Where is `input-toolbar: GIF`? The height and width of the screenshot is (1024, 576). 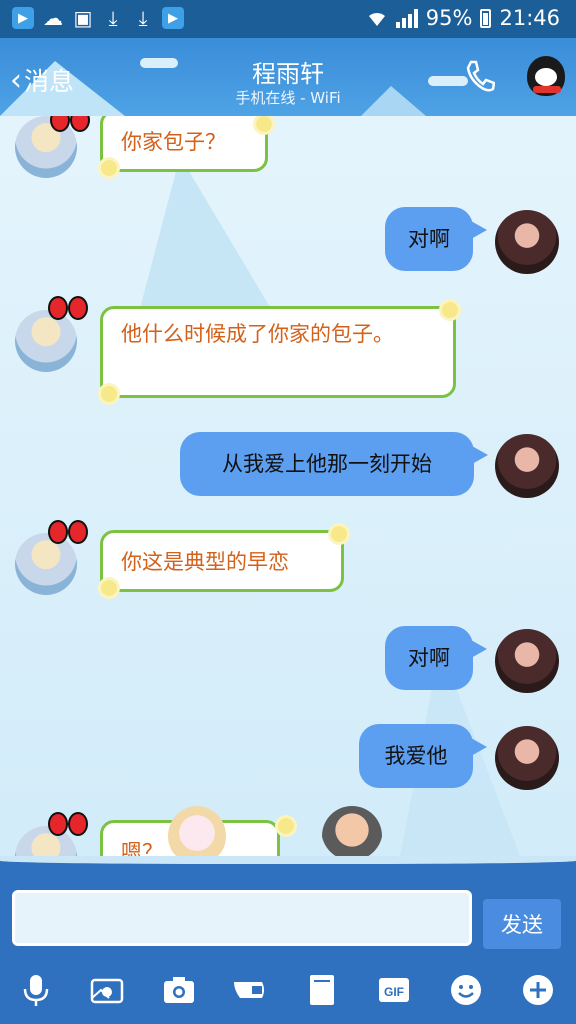
input-toolbar: GIF is located at coordinates (288, 991).